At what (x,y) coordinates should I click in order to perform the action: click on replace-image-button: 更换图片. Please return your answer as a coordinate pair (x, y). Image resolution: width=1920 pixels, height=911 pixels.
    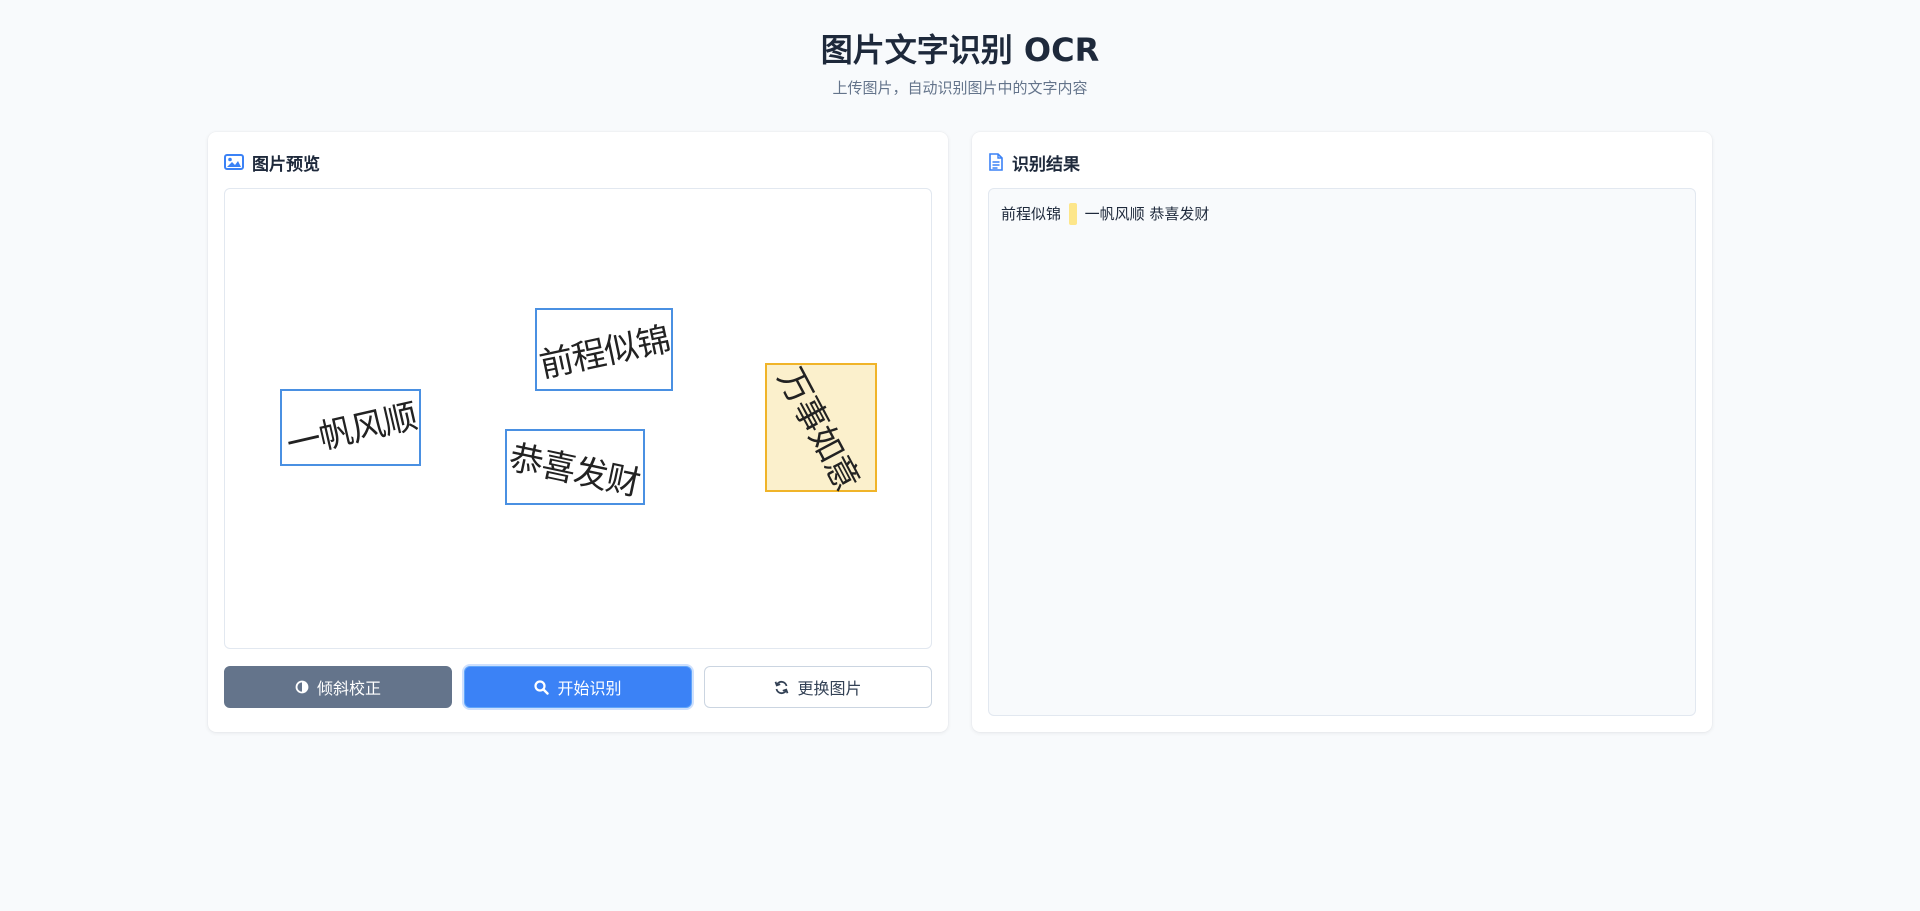
    Looking at the image, I should click on (818, 687).